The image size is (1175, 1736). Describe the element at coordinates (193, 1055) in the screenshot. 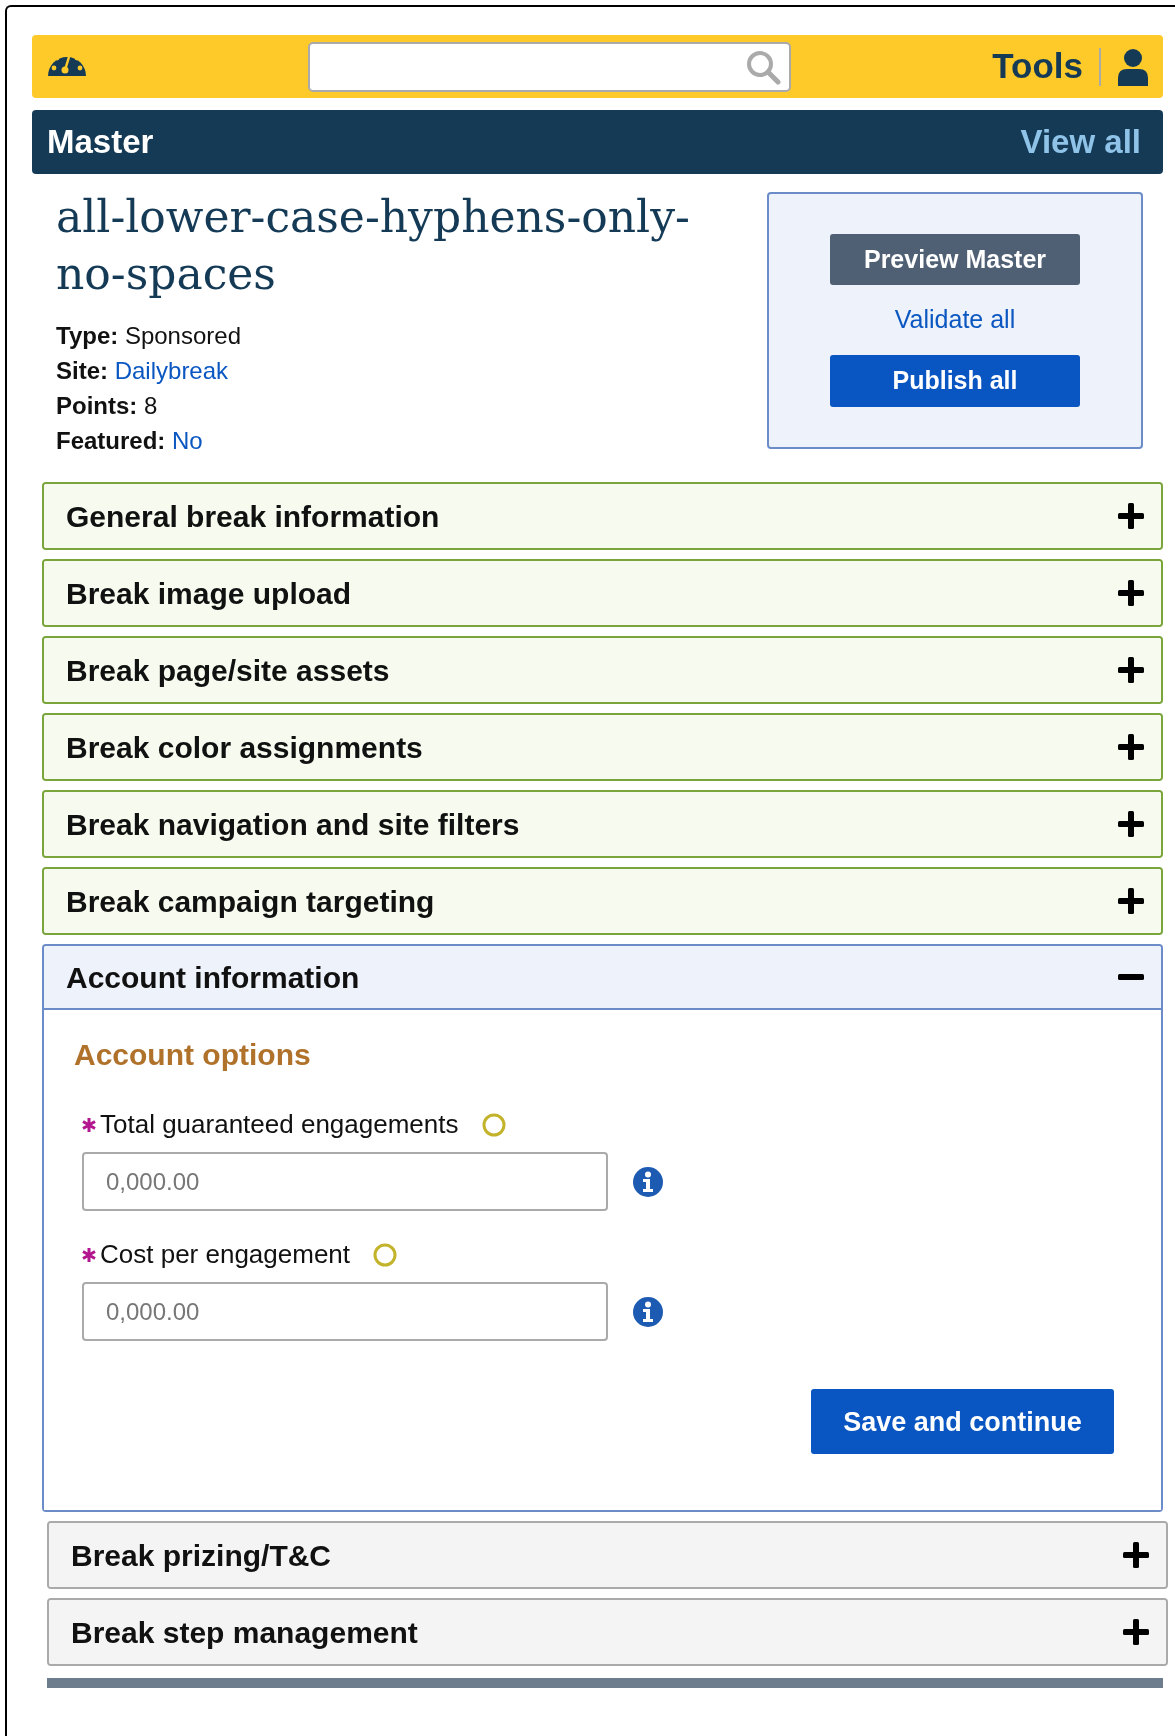

I see `section-subtitle: Account options` at that location.